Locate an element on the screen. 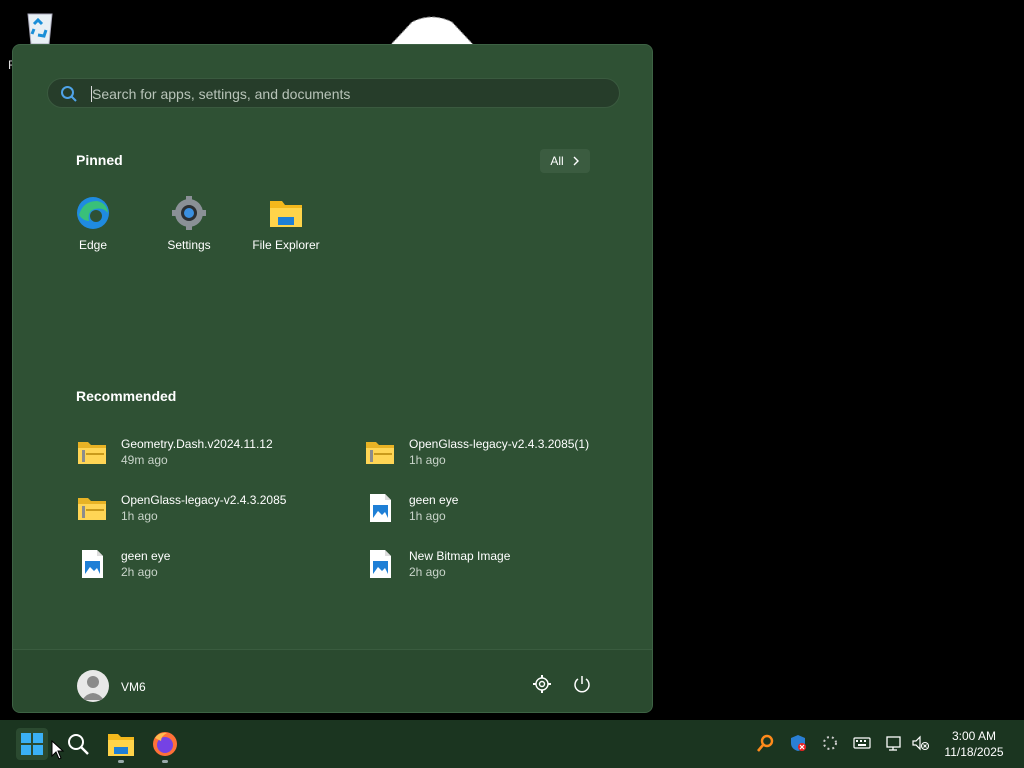 This screenshot has height=768, width=1024. search-input is located at coordinates (347, 94).